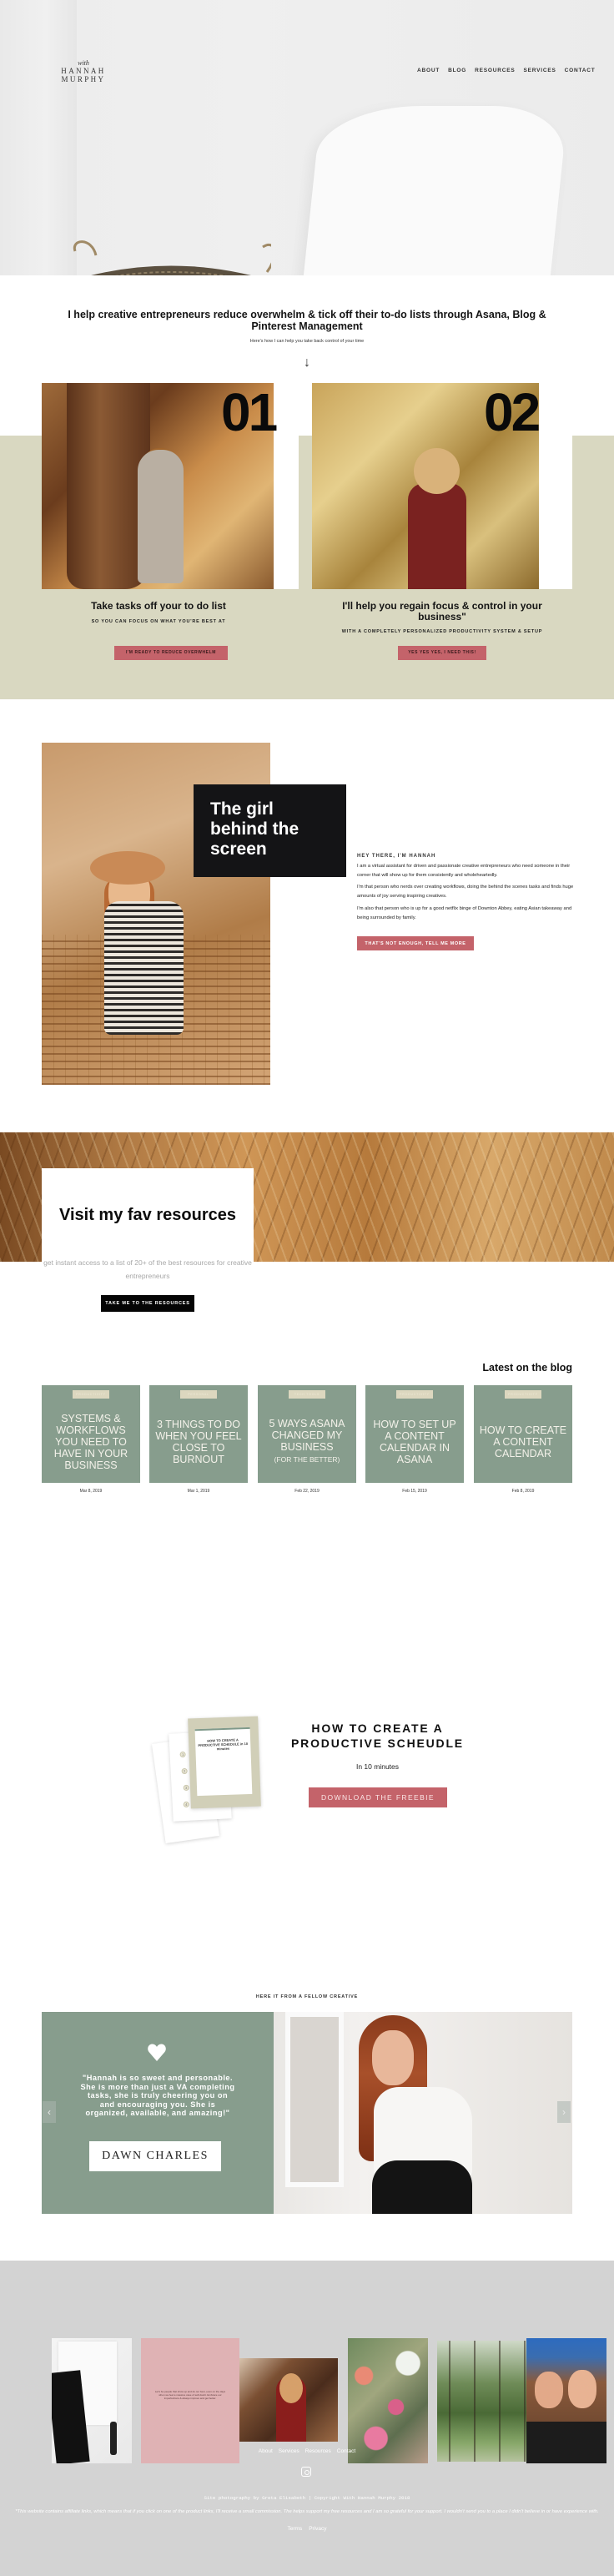  What do you see at coordinates (415, 943) in the screenshot?
I see `tell-me-more-button: THAT'S NOT ENOUGH, TELL ME MORE` at bounding box center [415, 943].